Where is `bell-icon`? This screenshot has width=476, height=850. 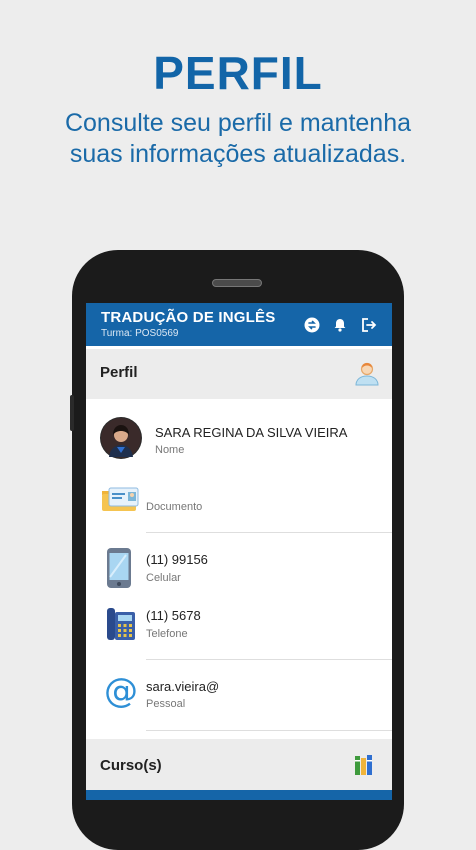
bell-icon is located at coordinates (340, 325).